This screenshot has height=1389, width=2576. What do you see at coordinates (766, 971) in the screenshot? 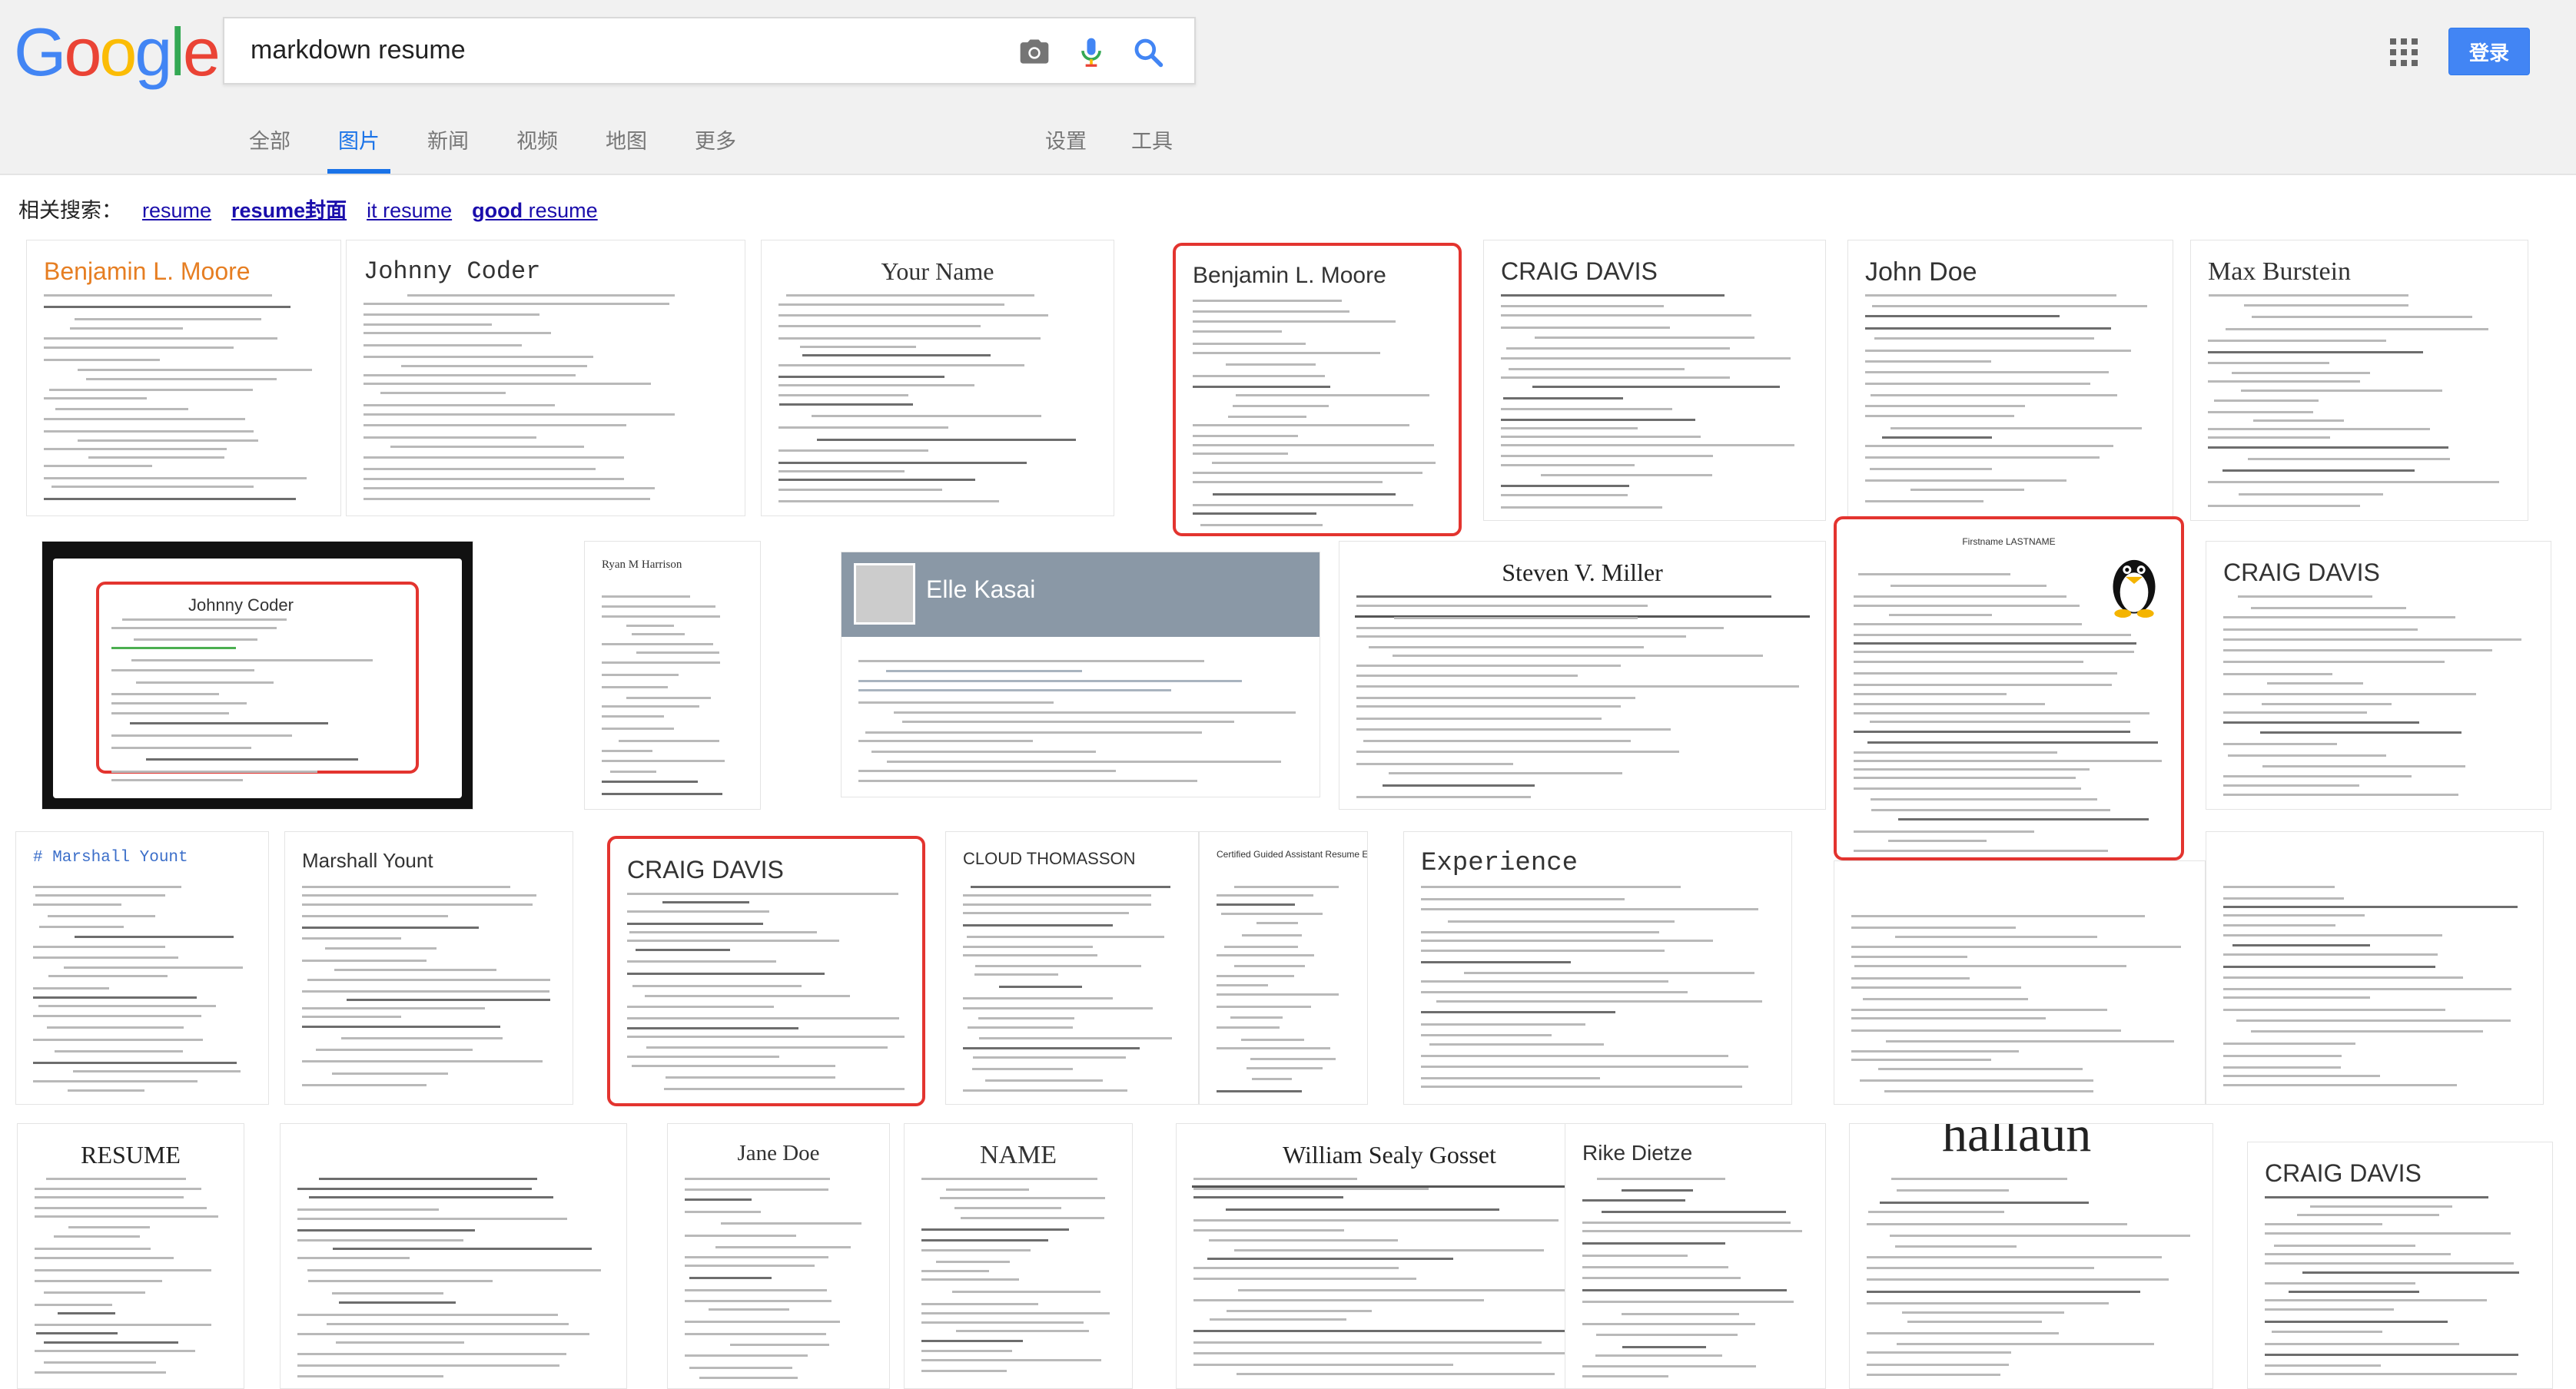
I see `image-result-selected: CRAIG DAVIS` at bounding box center [766, 971].